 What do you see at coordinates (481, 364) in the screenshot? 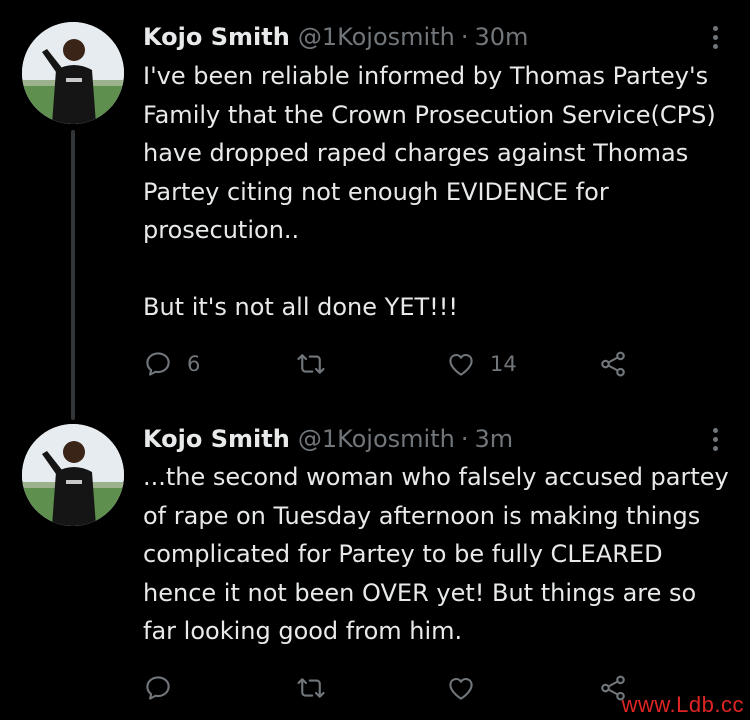
I see `like-button: 14` at bounding box center [481, 364].